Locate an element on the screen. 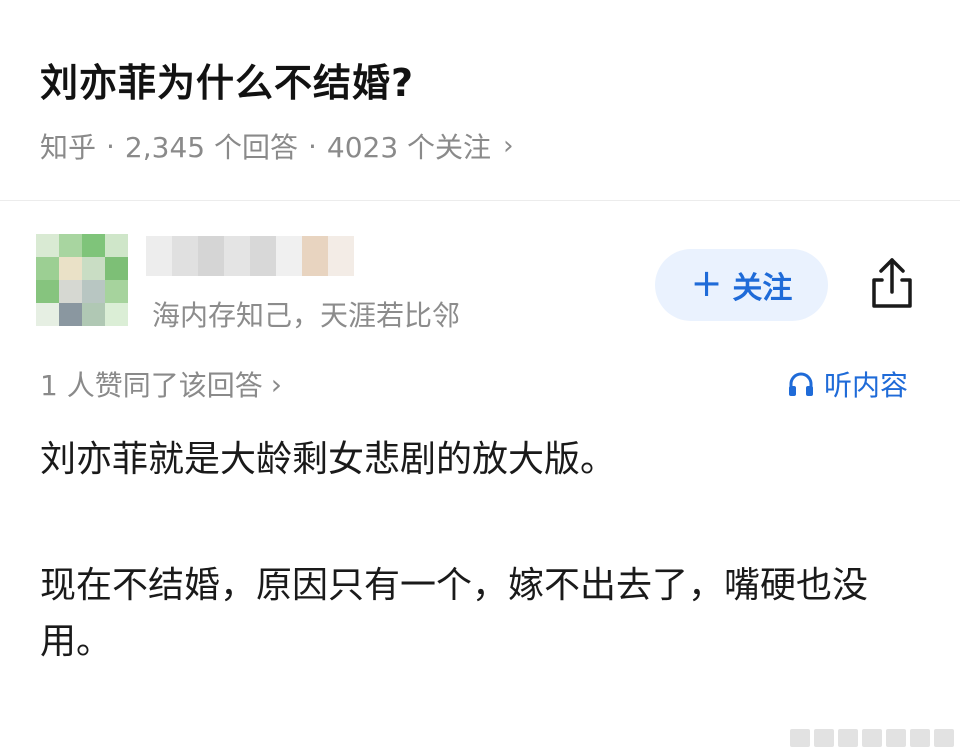  listen-button: 听内容 is located at coordinates (847, 384).